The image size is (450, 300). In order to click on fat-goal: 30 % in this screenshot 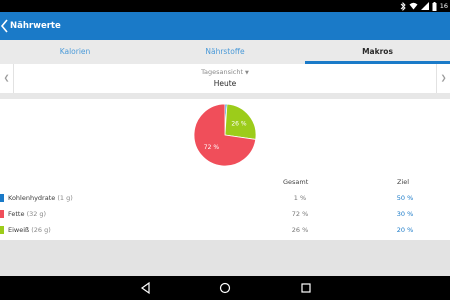, I will do `click(405, 214)`.